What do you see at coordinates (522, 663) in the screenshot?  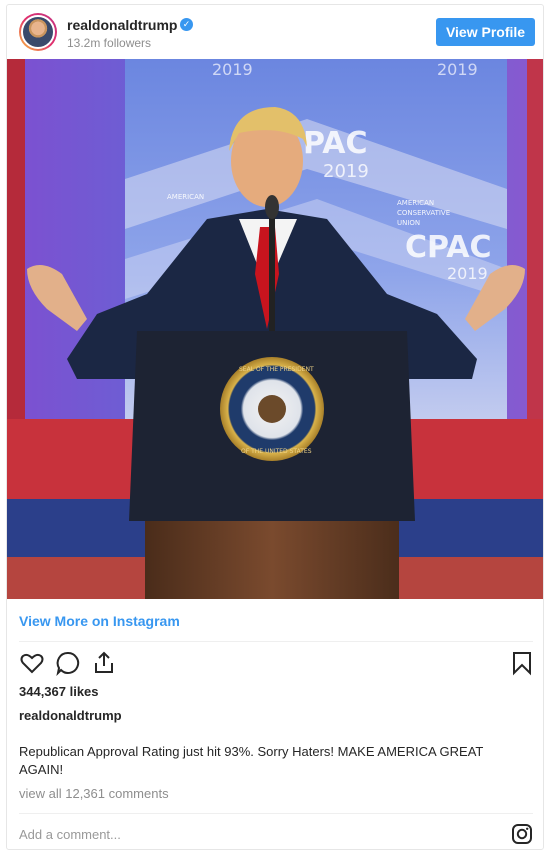 I see `bookmark-icon` at bounding box center [522, 663].